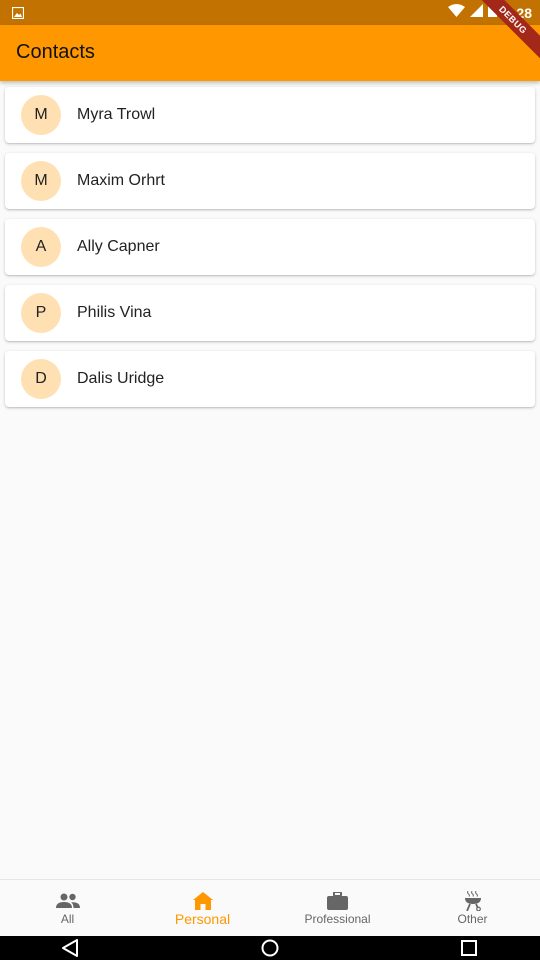 This screenshot has width=540, height=960. I want to click on grill-icon, so click(473, 901).